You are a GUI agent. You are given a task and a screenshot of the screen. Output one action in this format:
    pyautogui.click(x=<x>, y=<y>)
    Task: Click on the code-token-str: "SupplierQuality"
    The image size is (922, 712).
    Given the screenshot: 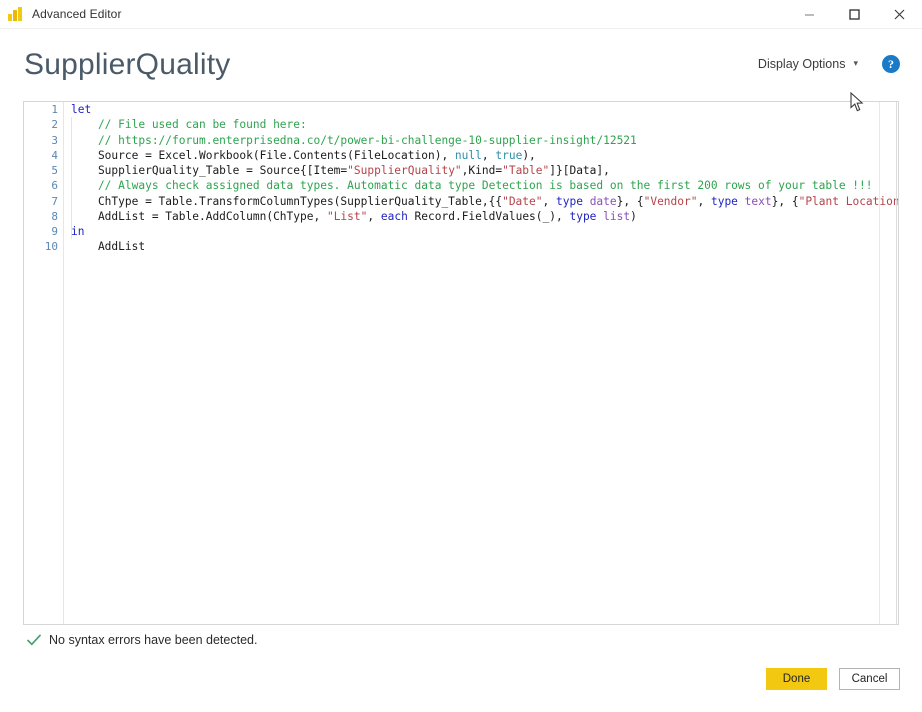 What is the action you would take?
    pyautogui.click(x=404, y=170)
    